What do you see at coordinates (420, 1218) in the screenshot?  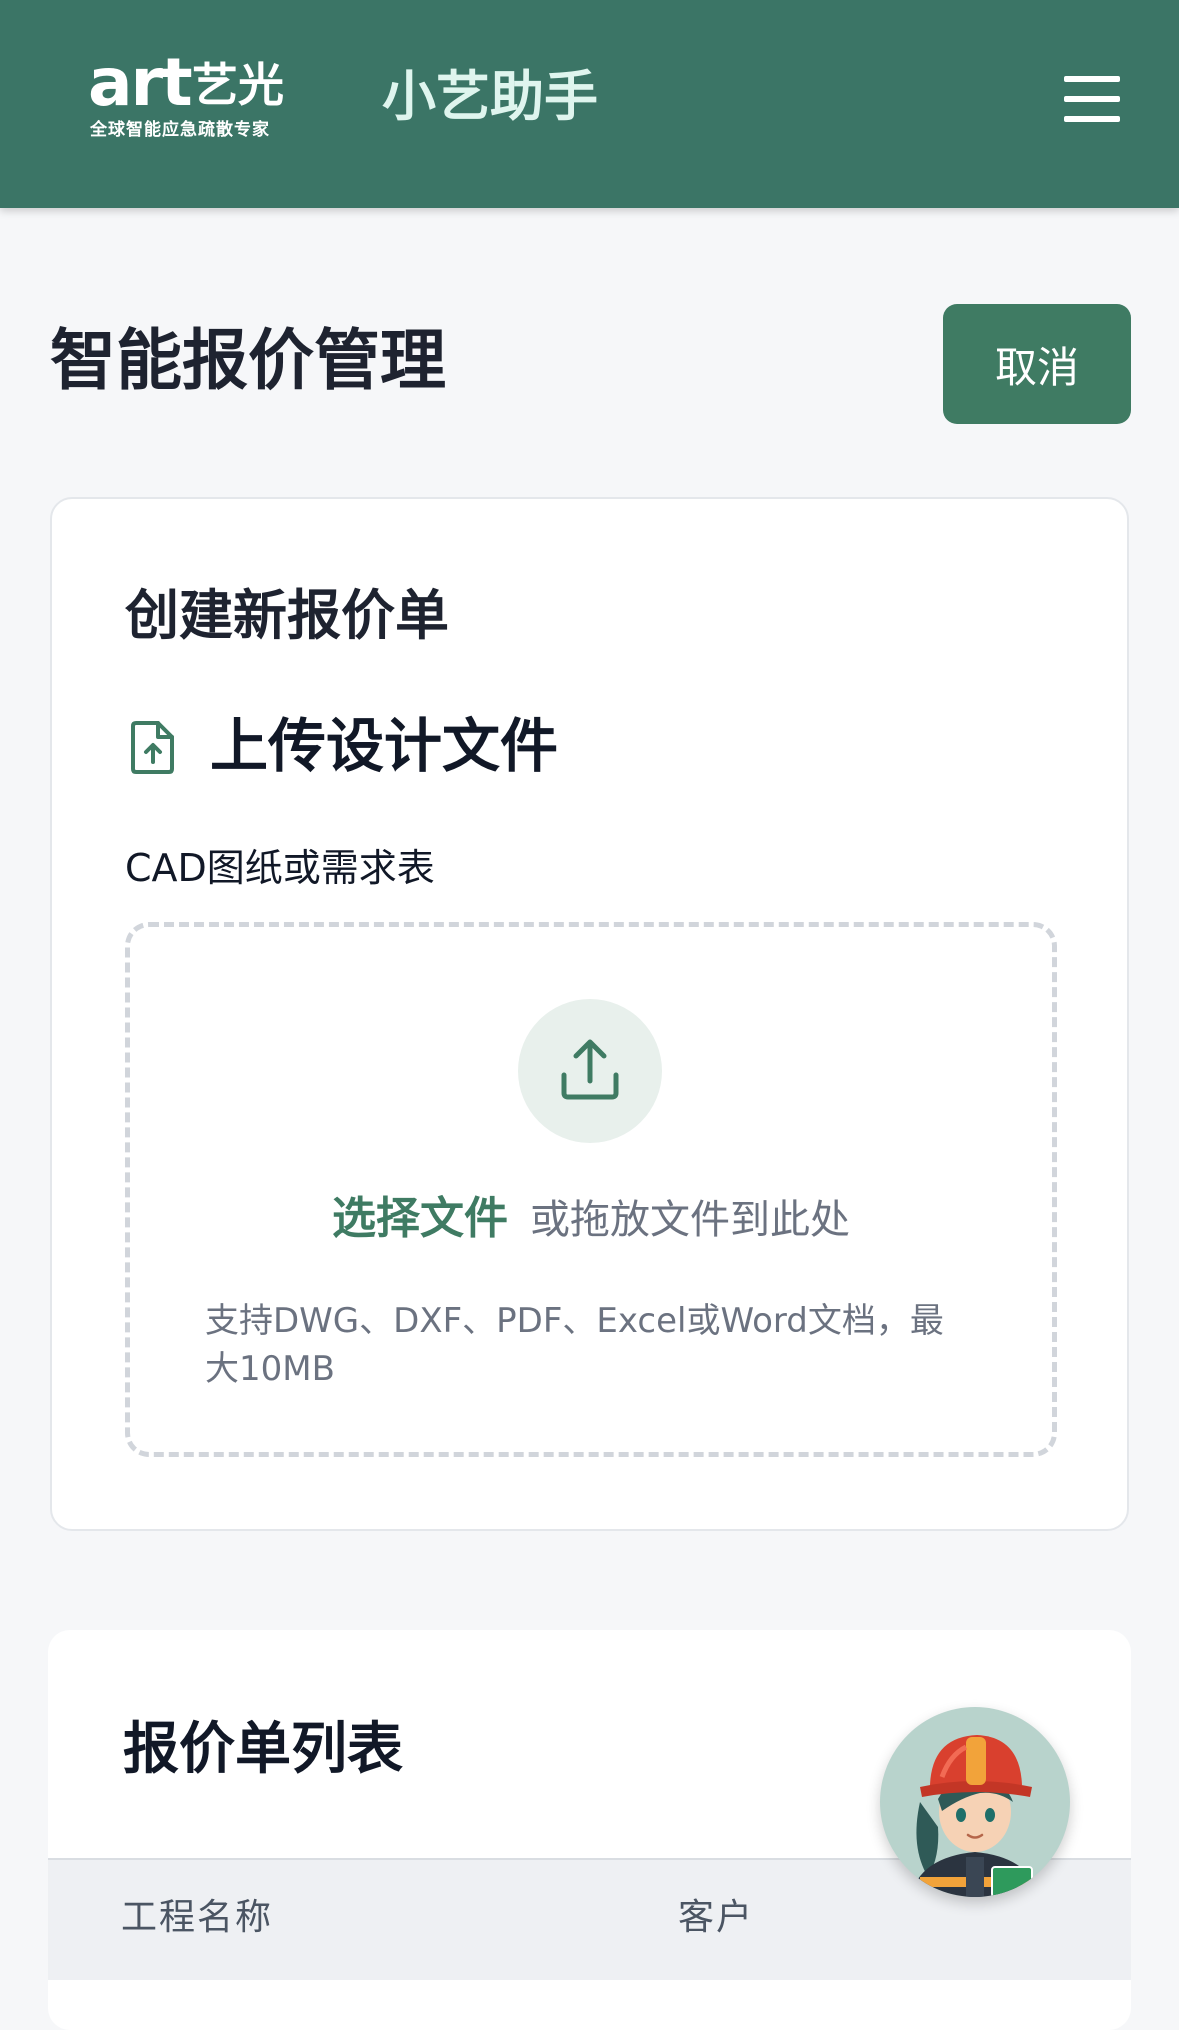 I see `choose-file-link: 选择文件` at bounding box center [420, 1218].